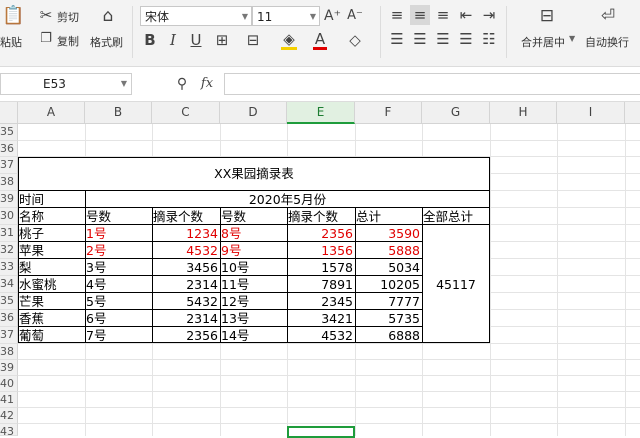 The height and width of the screenshot is (438, 640). Describe the element at coordinates (466, 39) in the screenshot. I see `justify-icon: ☰` at that location.